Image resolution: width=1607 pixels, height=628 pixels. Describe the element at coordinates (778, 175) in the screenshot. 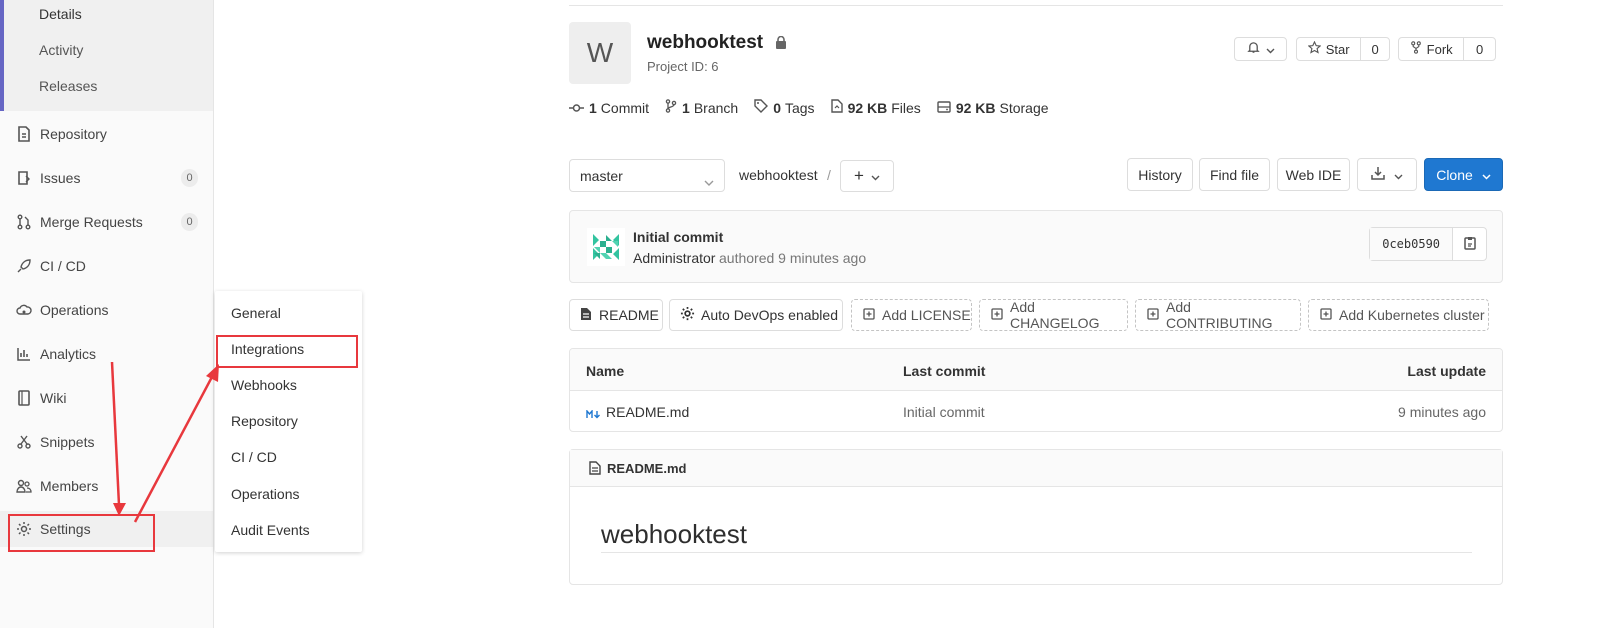

I see `breadcrumb-path: webhooktest` at that location.